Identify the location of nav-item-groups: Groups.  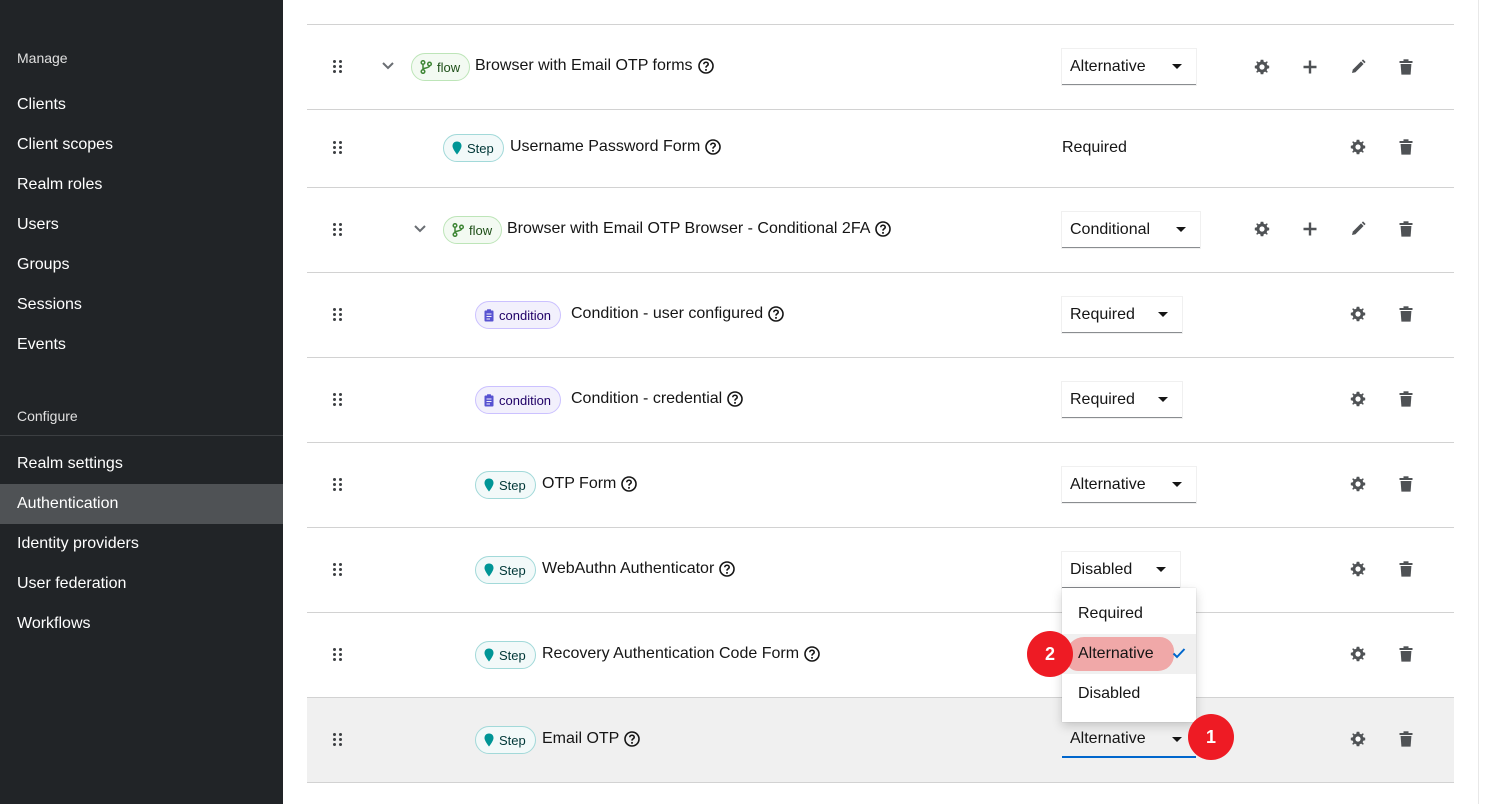
(141, 265).